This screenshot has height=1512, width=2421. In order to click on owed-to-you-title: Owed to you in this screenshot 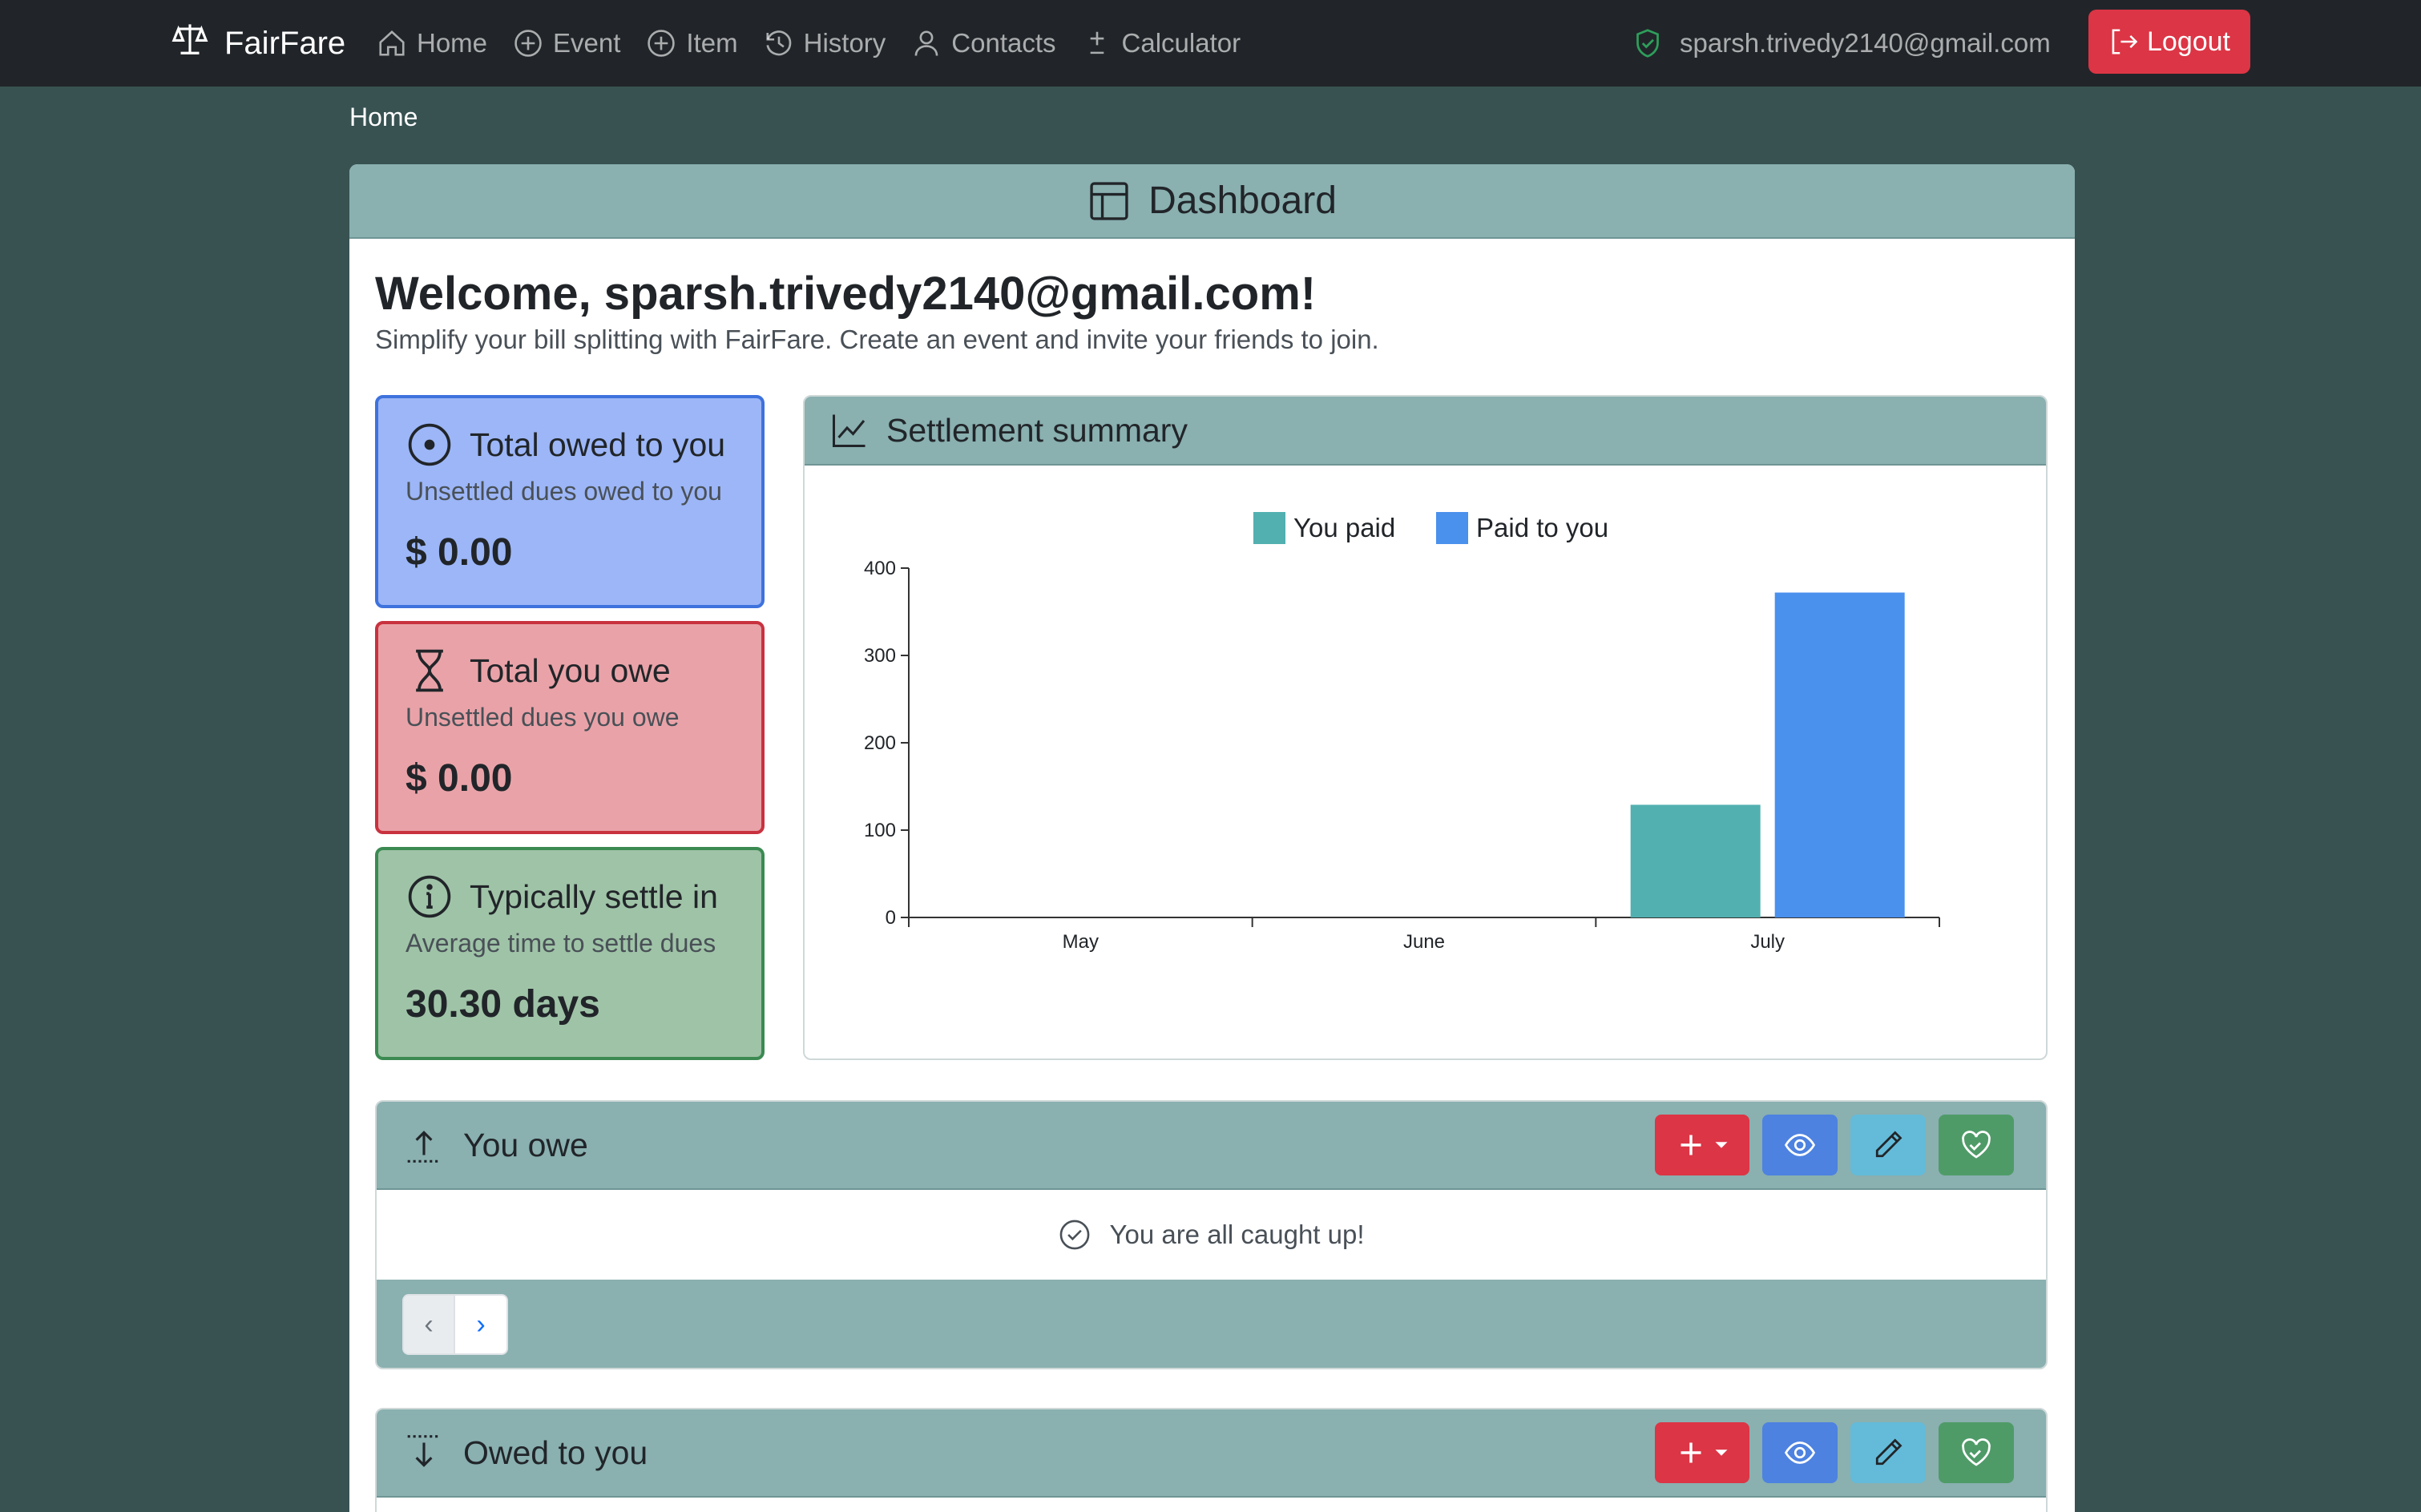, I will do `click(555, 1452)`.